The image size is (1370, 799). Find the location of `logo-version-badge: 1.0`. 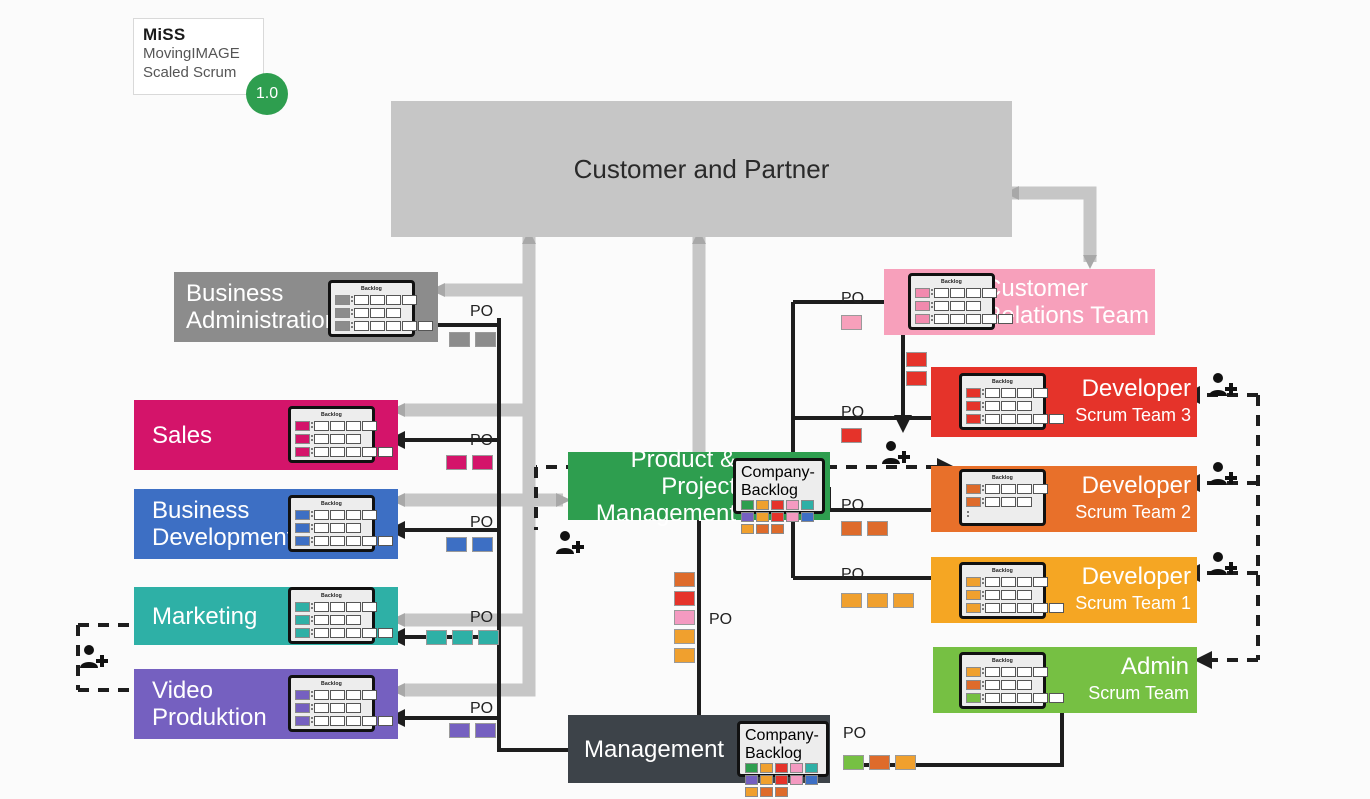

logo-version-badge: 1.0 is located at coordinates (267, 94).